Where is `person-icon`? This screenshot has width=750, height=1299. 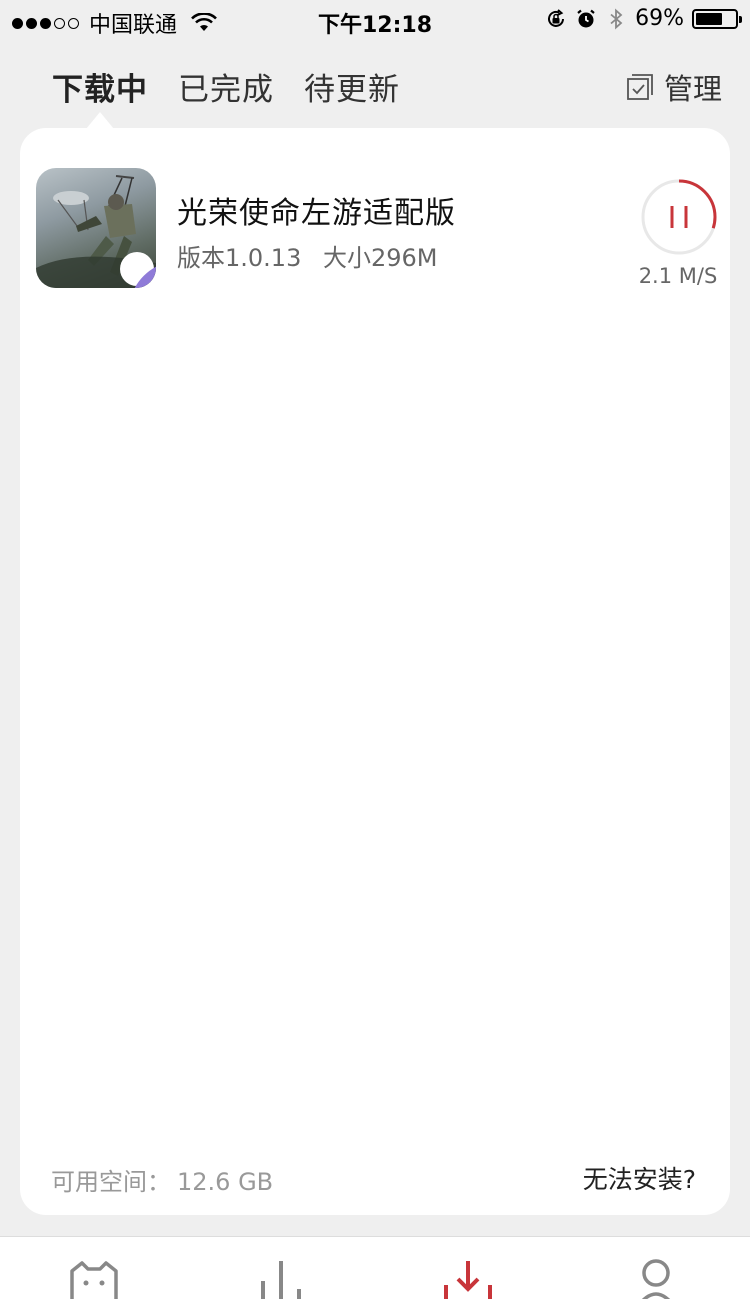 person-icon is located at coordinates (656, 1279).